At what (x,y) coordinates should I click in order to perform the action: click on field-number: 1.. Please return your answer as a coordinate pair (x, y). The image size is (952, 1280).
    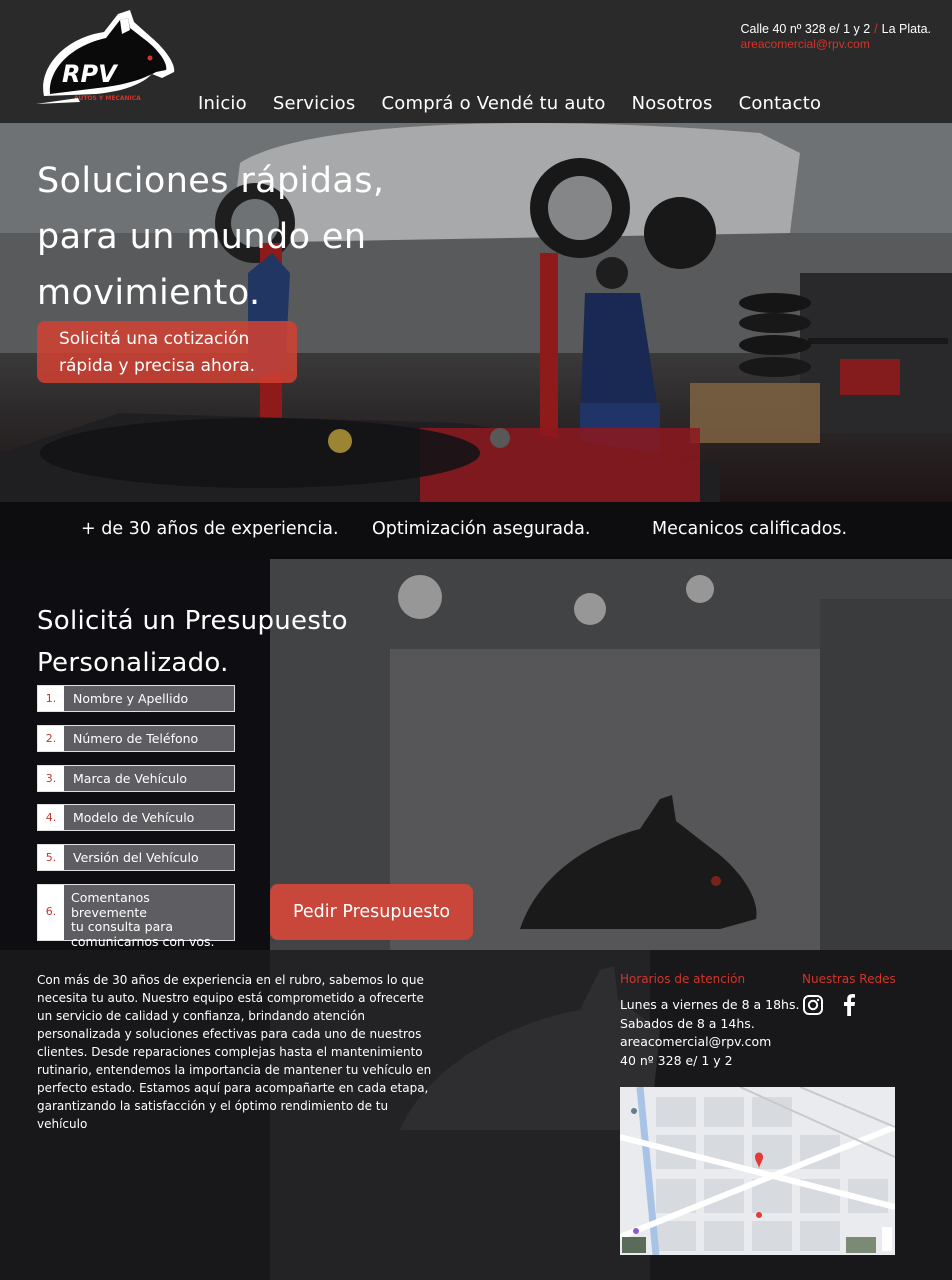
    Looking at the image, I should click on (51, 698).